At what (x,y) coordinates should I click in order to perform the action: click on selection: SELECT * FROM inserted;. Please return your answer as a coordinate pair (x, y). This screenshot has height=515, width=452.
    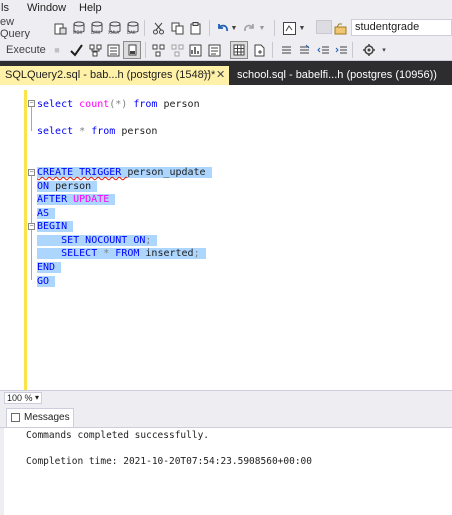
    Looking at the image, I should click on (121, 253).